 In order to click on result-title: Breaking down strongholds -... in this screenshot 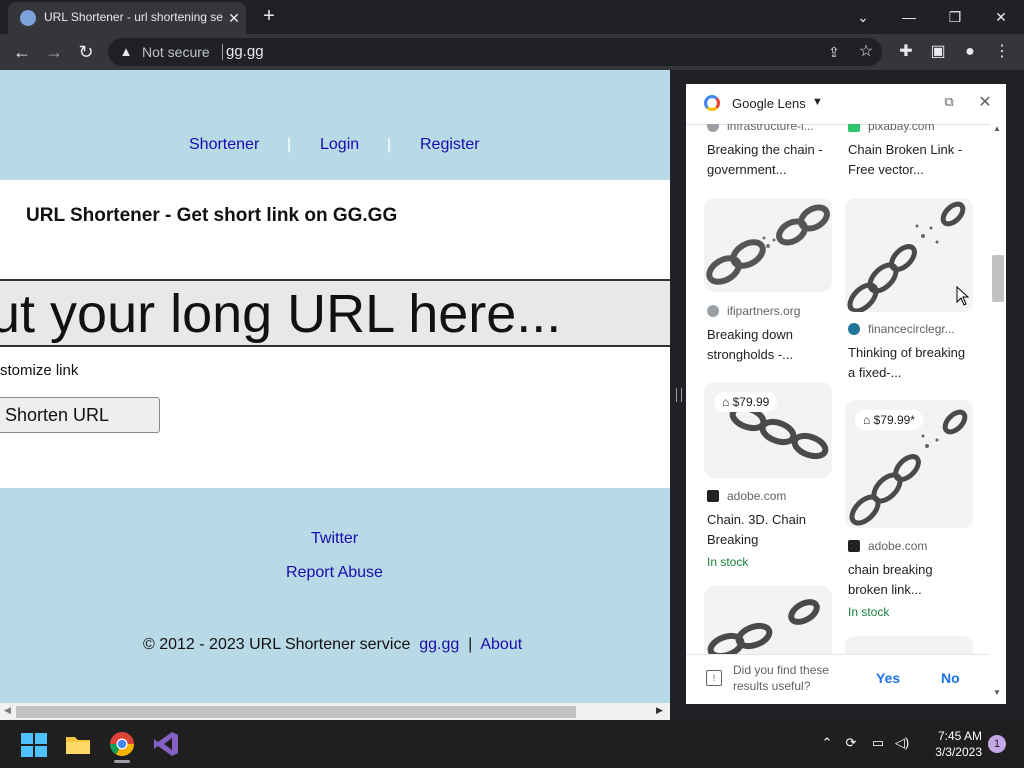, I will do `click(768, 345)`.